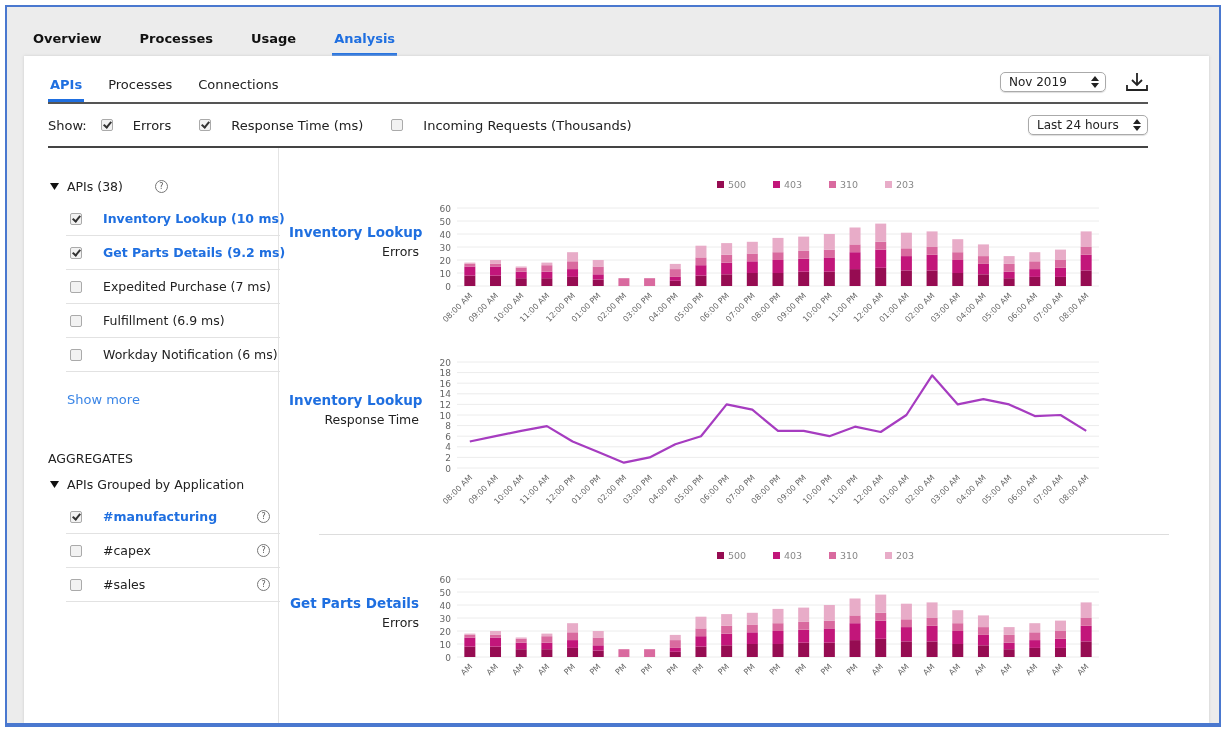 The image size is (1224, 732). Describe the element at coordinates (103, 399) in the screenshot. I see `show-more-link: Show more` at that location.